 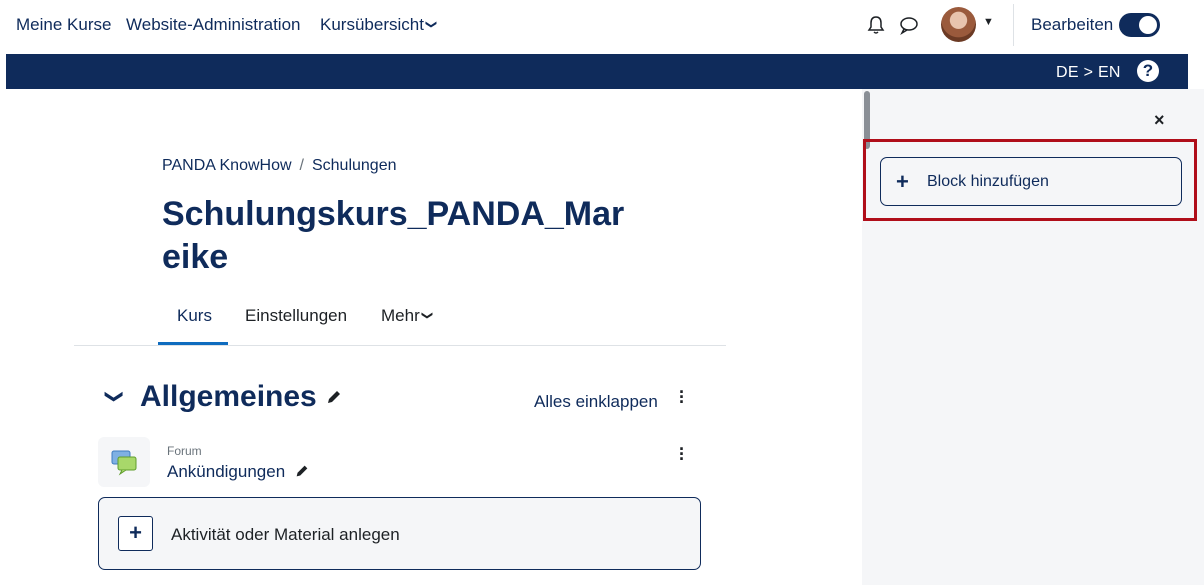 I want to click on help-icon: ?, so click(x=1148, y=71).